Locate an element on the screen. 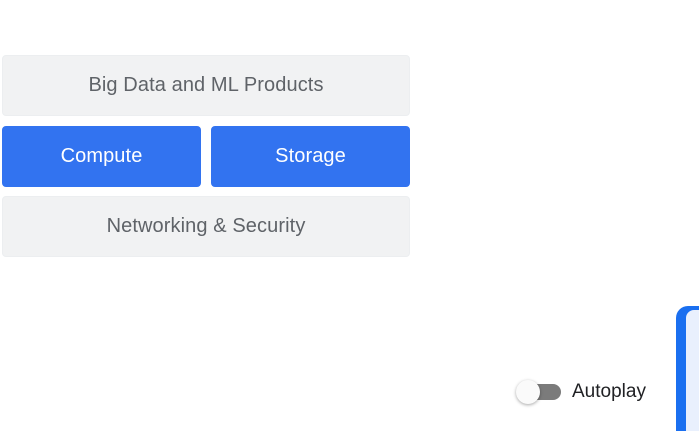 Image resolution: width=699 pixels, height=431 pixels. toggle-thumb is located at coordinates (528, 392).